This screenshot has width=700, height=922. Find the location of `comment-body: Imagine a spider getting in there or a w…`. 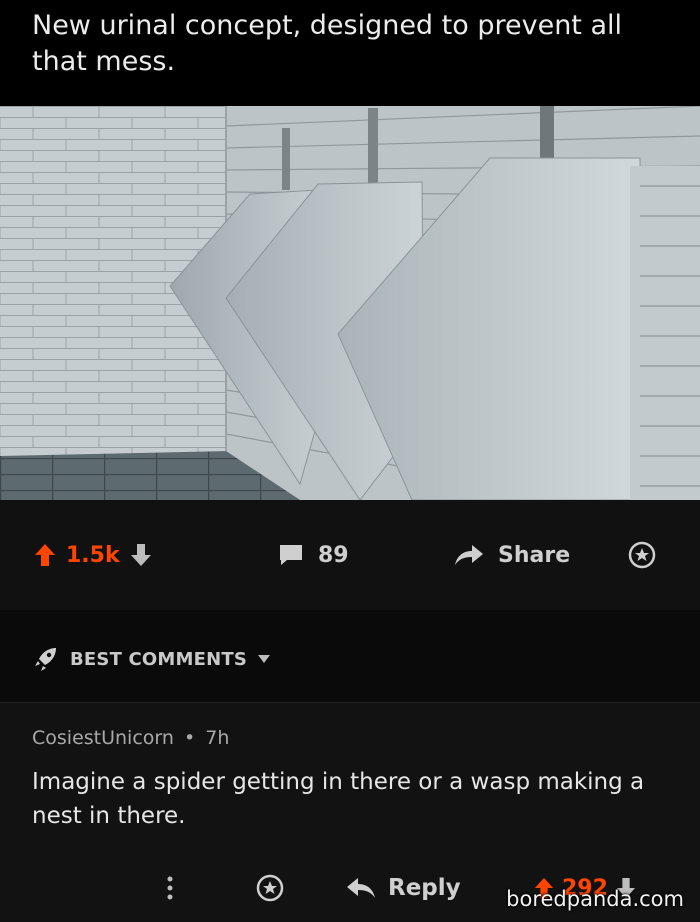

comment-body: Imagine a spider getting in there or a w… is located at coordinates (338, 799).